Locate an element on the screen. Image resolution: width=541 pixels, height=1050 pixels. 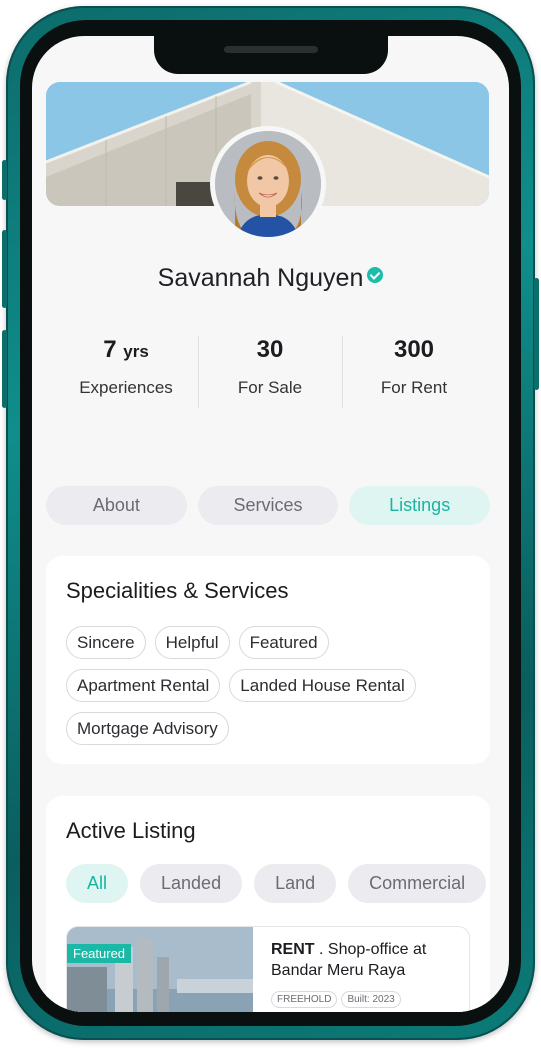
service-chip: Mortgage Advisory is located at coordinates (147, 728).